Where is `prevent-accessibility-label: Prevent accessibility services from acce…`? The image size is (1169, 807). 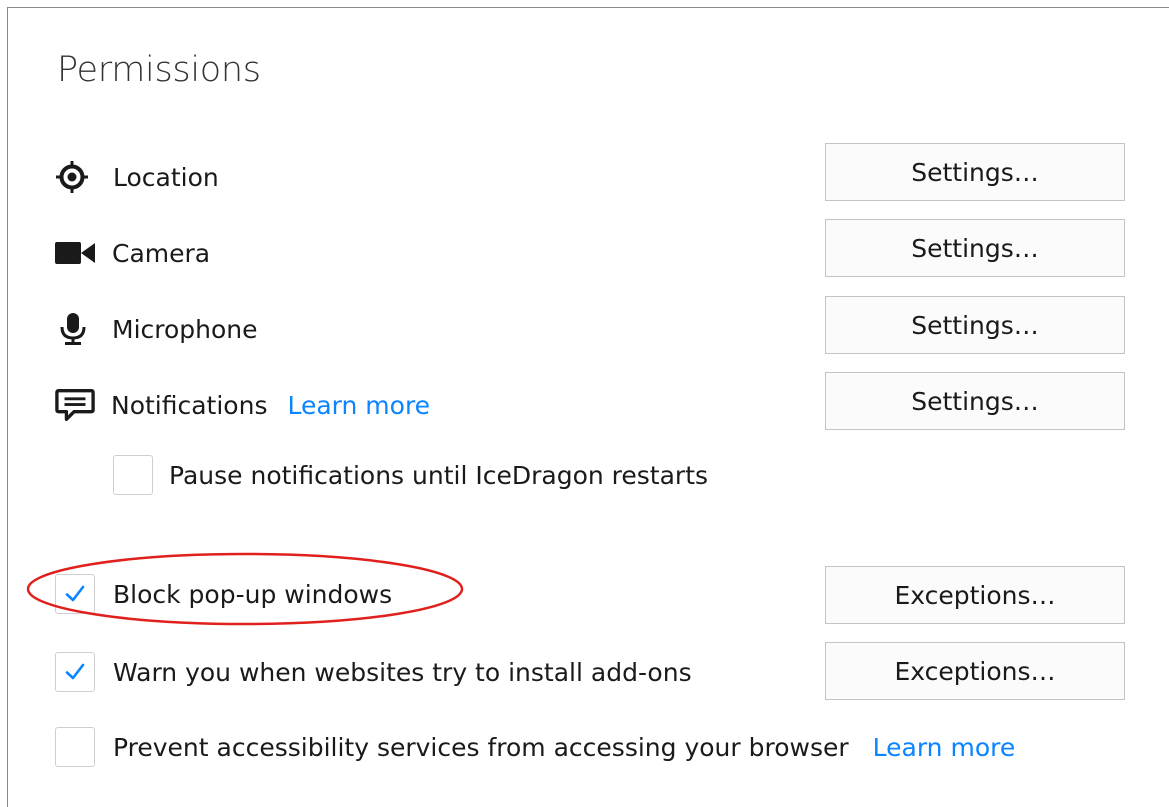 prevent-accessibility-label: Prevent accessibility services from acce… is located at coordinates (481, 747).